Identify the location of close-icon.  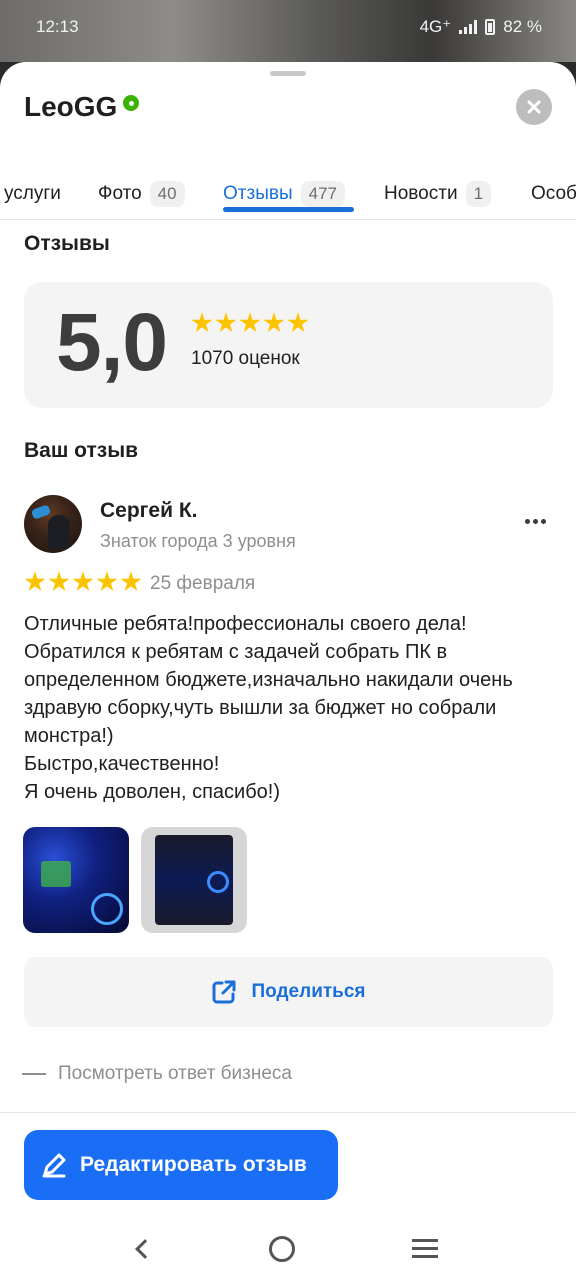
(534, 107).